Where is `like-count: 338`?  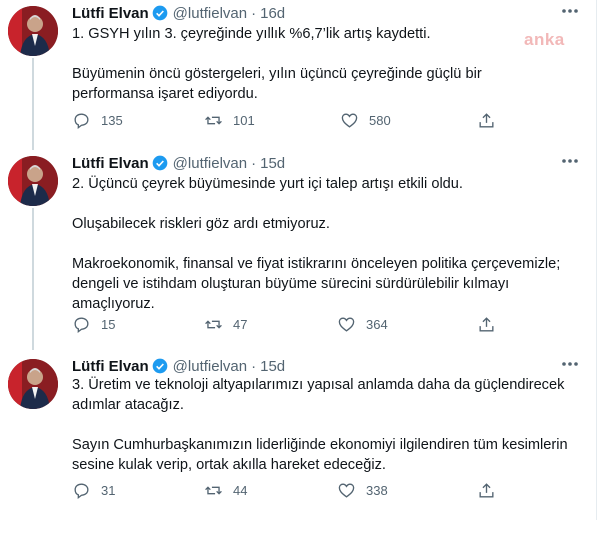 like-count: 338 is located at coordinates (377, 490).